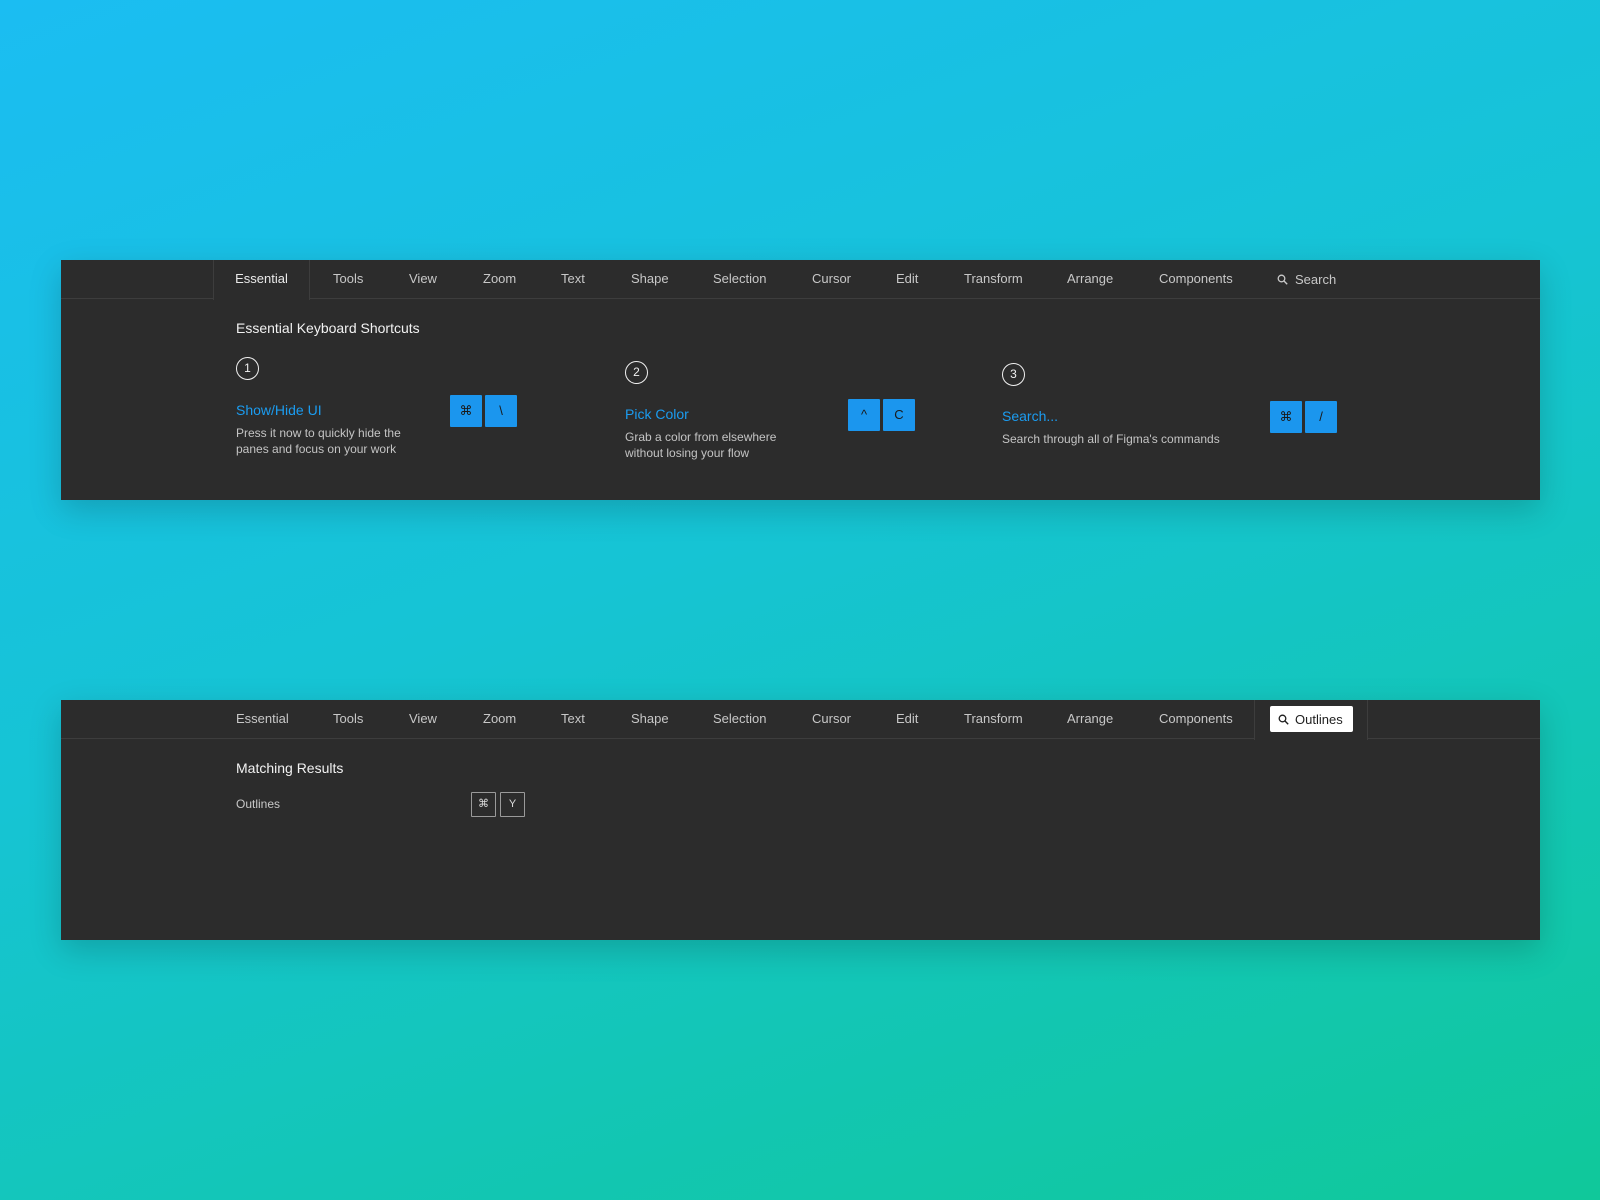  Describe the element at coordinates (328, 328) in the screenshot. I see `section-title: Essential Keyboard Shortcuts` at that location.